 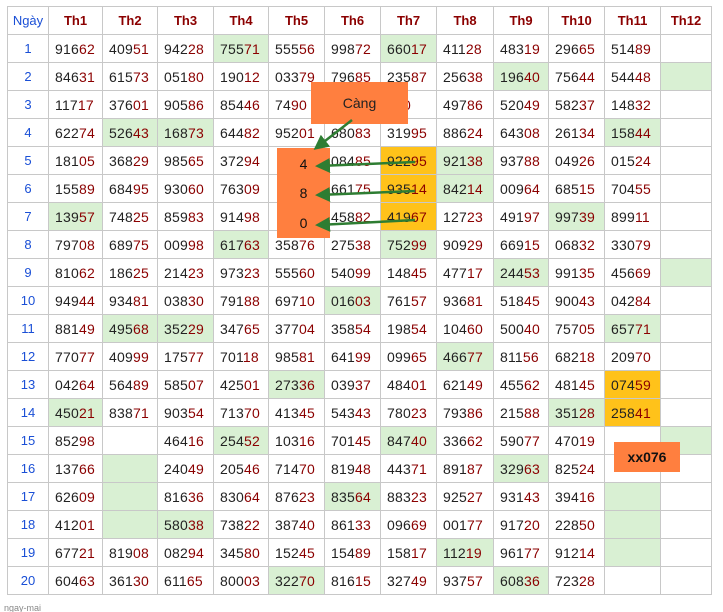 What do you see at coordinates (365, 224) in the screenshot?
I see `arrow-row7-to-digit` at bounding box center [365, 224].